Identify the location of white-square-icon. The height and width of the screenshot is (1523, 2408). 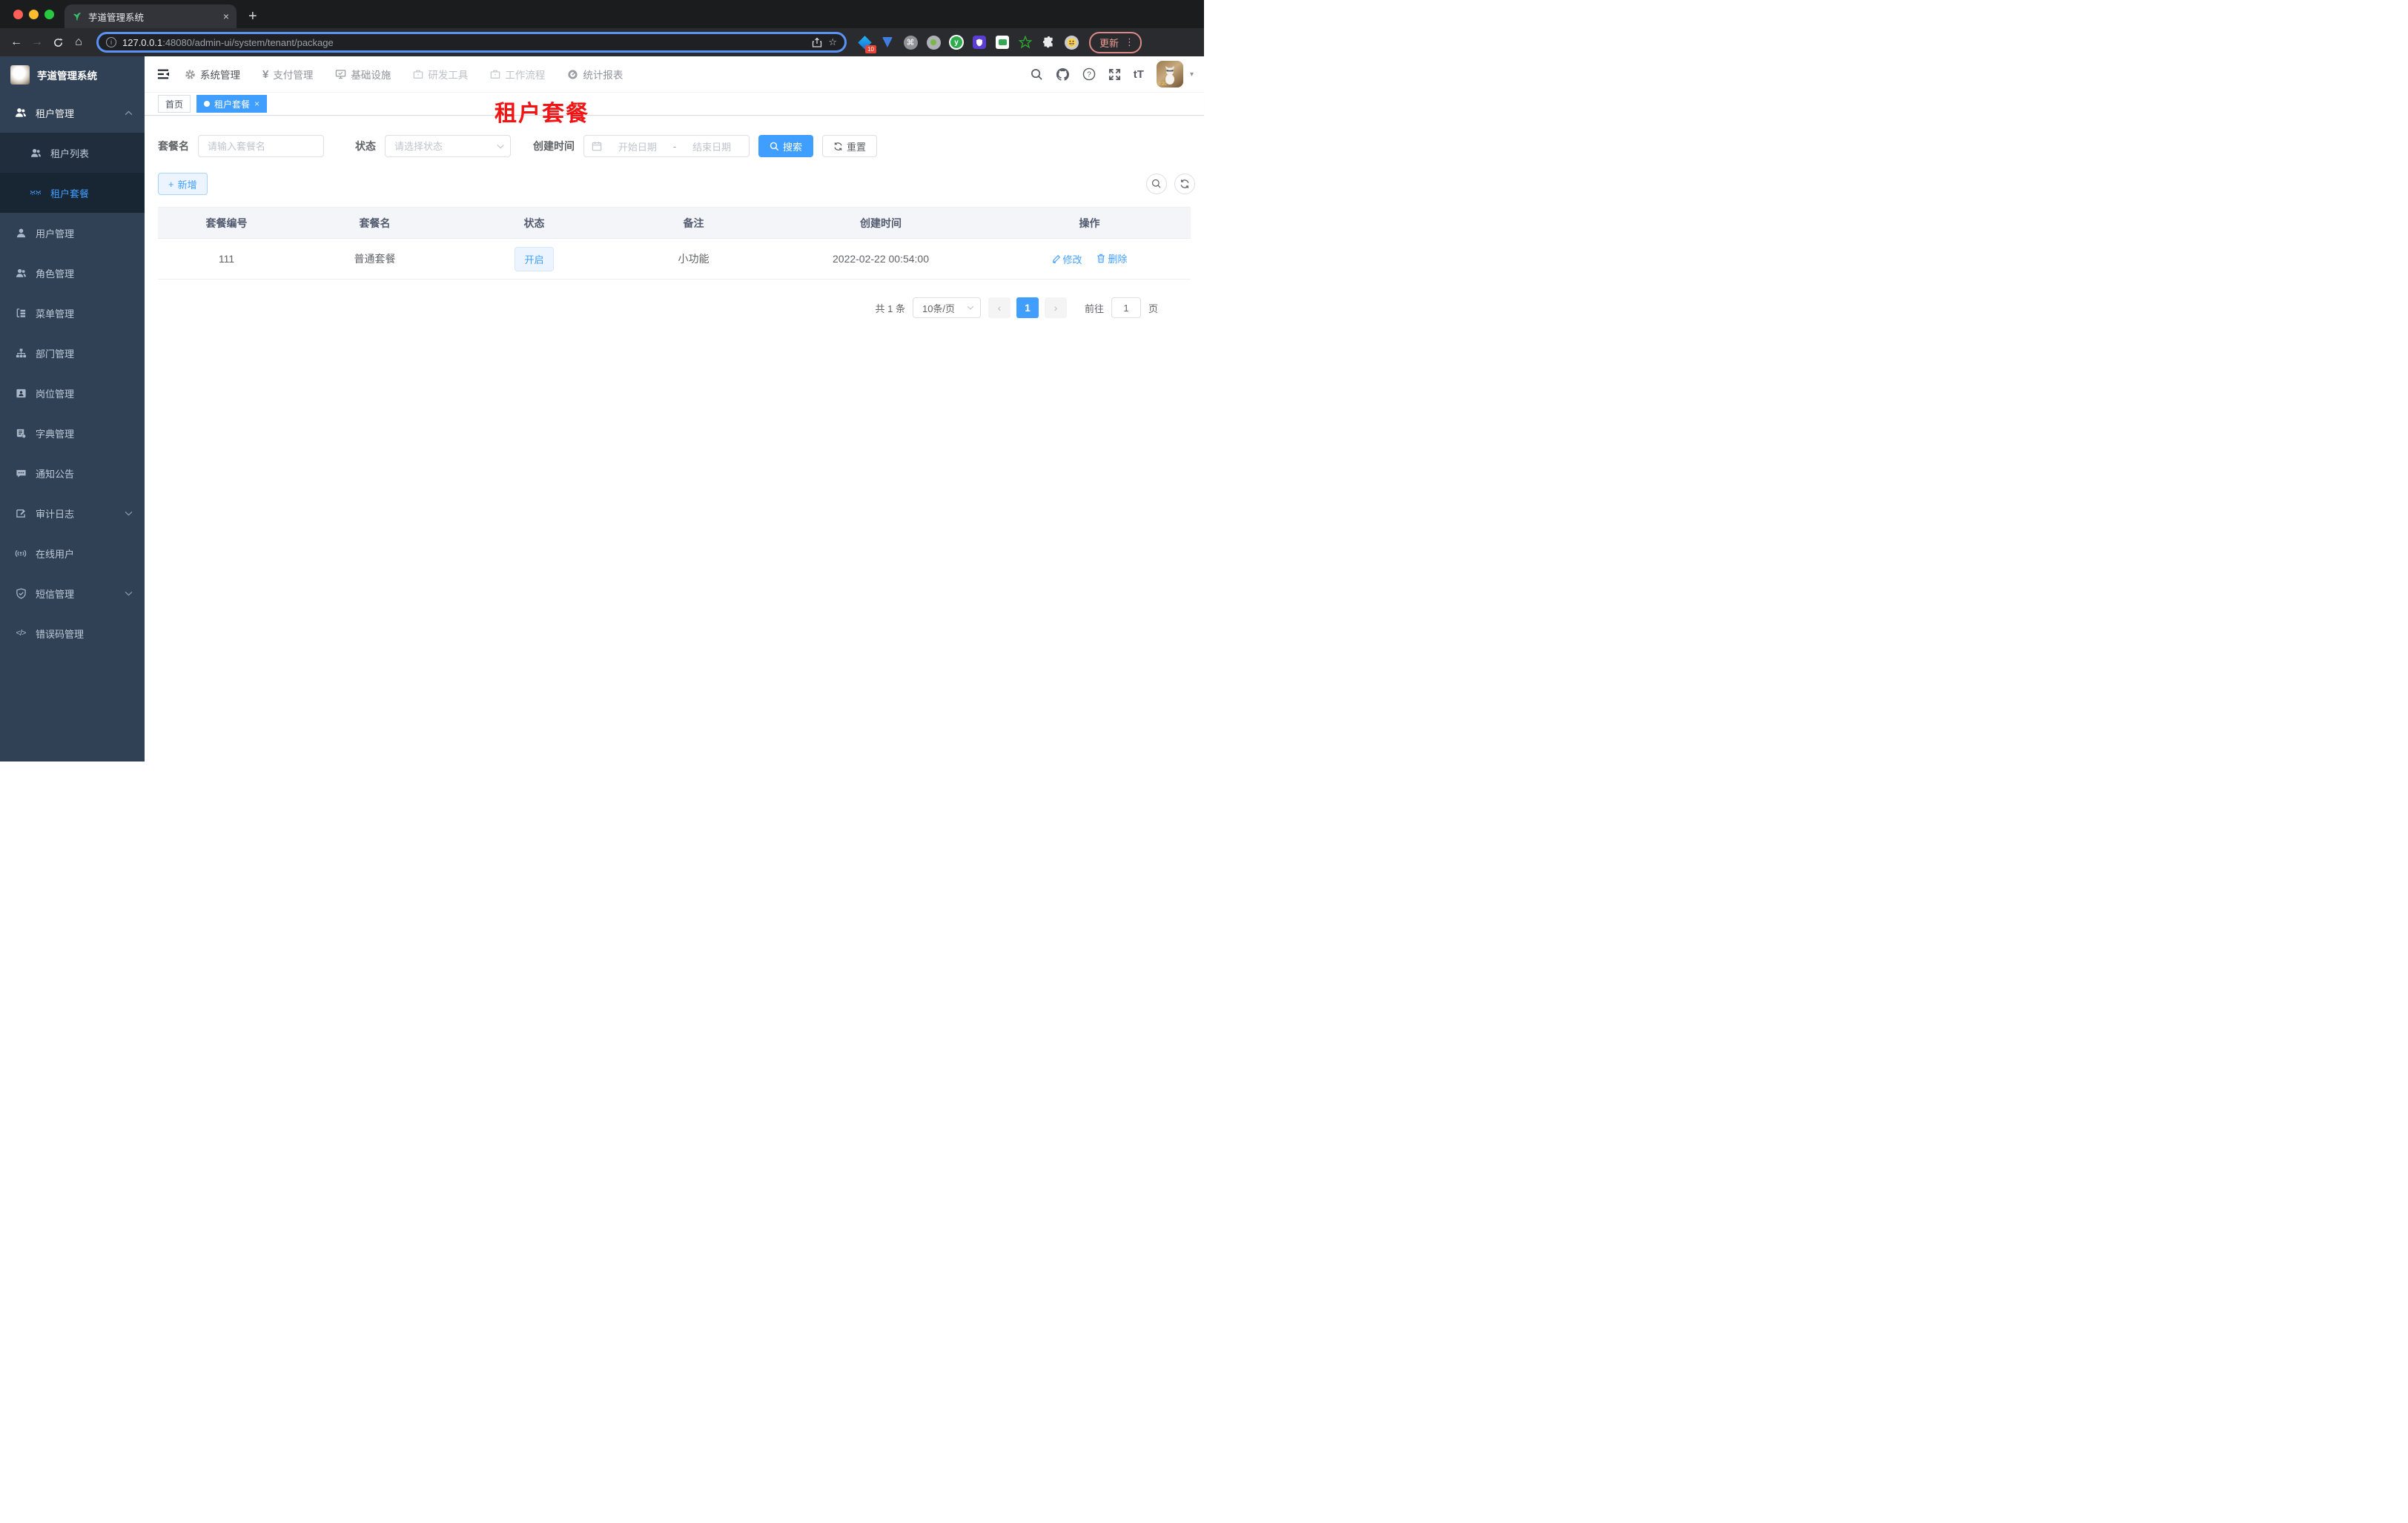
(1002, 42).